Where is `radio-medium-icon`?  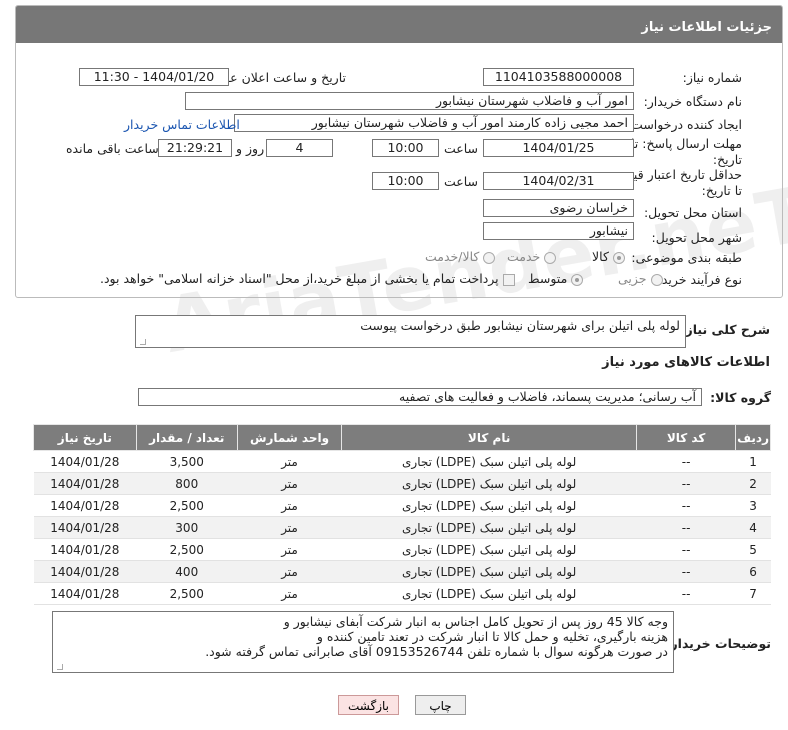
radio-medium-icon is located at coordinates (577, 279).